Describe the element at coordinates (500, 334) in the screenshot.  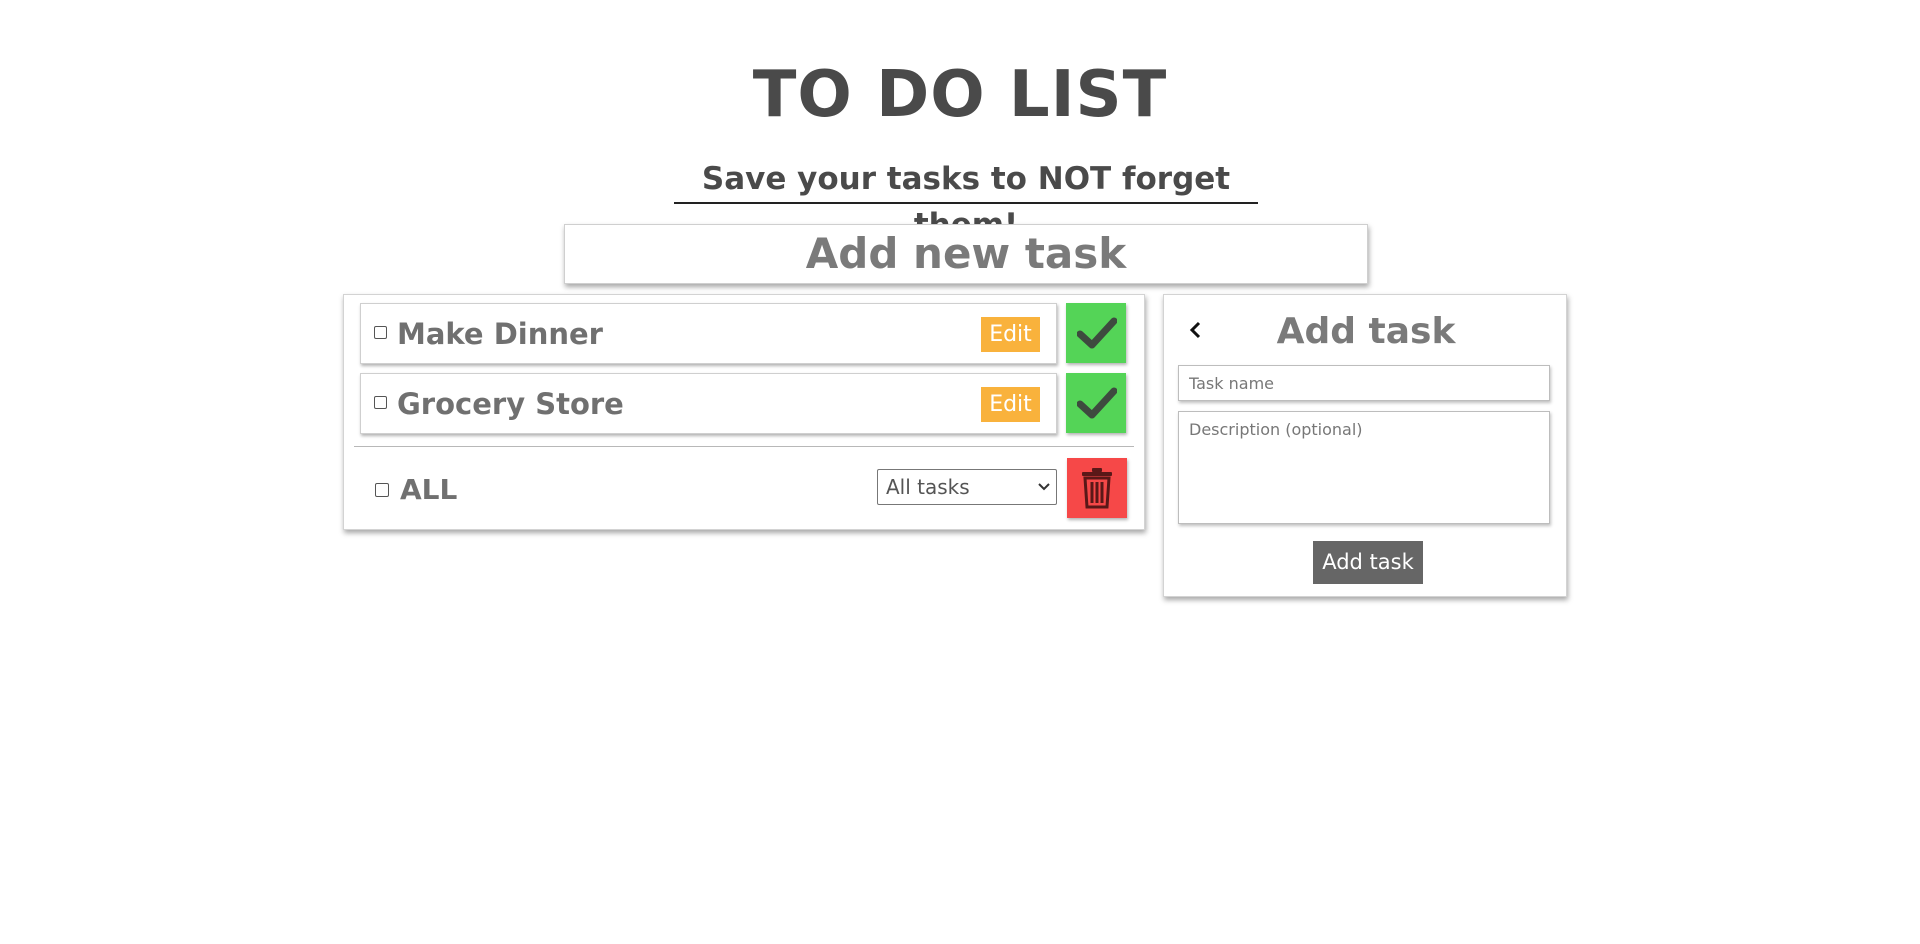
I see `task-name: Make Dinner` at that location.